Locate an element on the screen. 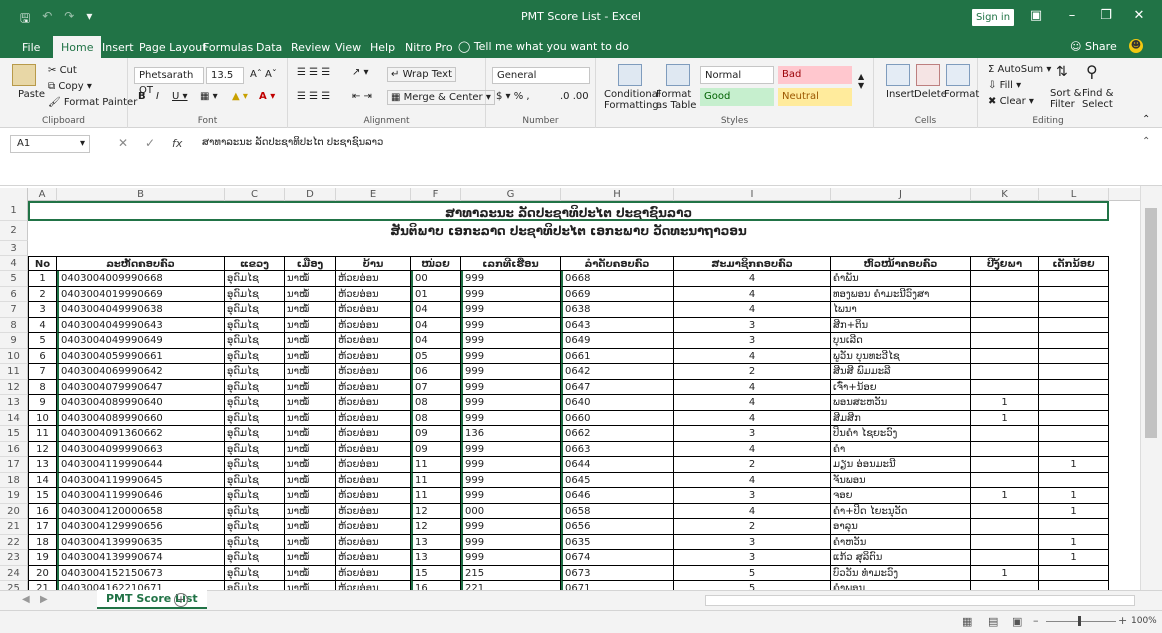 The height and width of the screenshot is (633, 1162). vertical-scrollbar is located at coordinates (1151, 388).